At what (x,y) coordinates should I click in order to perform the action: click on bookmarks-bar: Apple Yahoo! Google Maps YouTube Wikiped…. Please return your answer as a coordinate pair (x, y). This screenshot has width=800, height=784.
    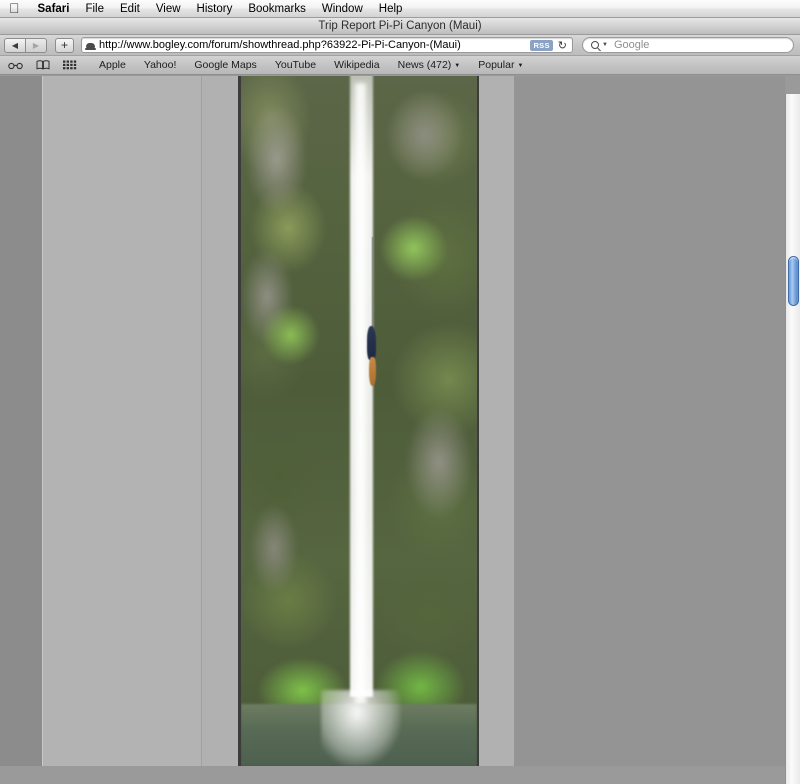
    Looking at the image, I should click on (400, 65).